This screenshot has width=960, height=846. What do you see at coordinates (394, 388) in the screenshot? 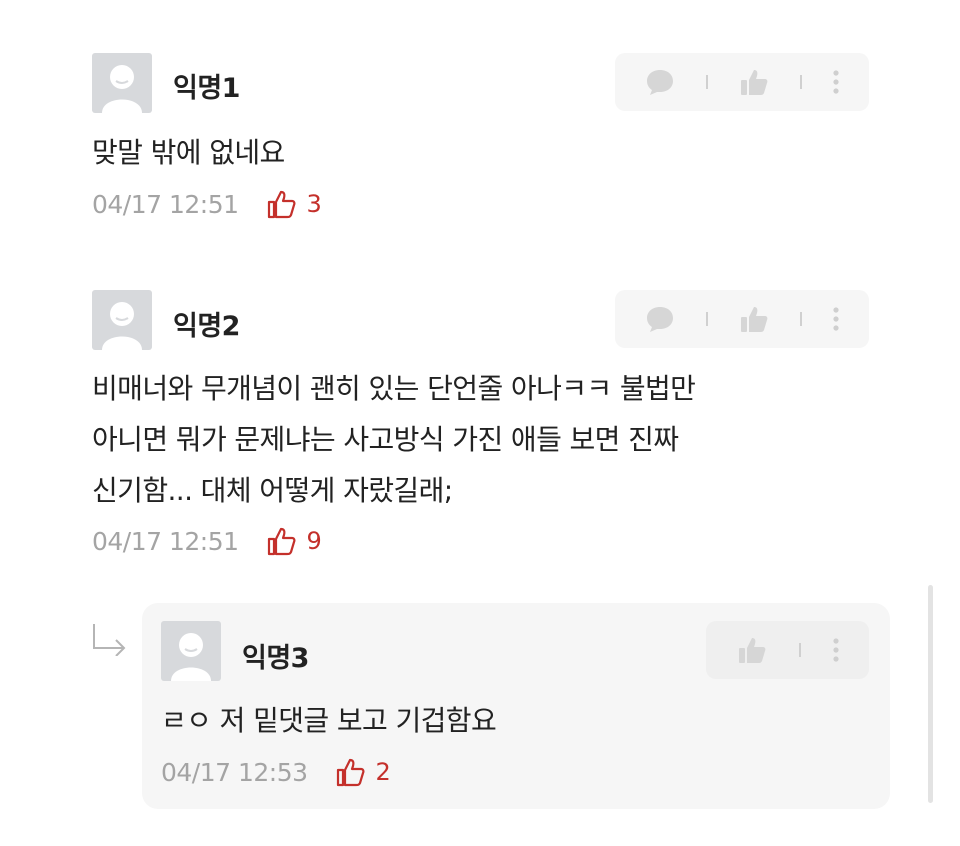
I see `comment-line: 비매너와 무개념이 괜히 있는 단언줄 아나ㅋㅋ 불법만` at bounding box center [394, 388].